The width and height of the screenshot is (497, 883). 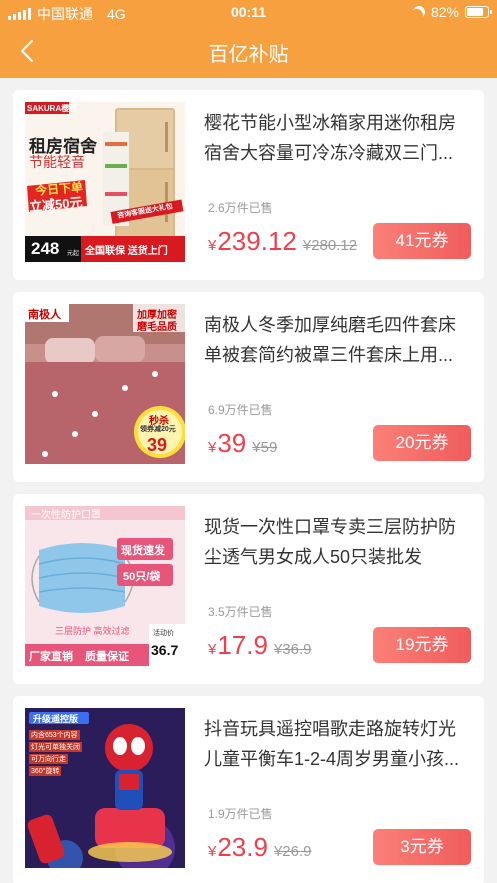 I want to click on app-header: 中国联通 4G 00:11 82% 百亿补贴, so click(x=248, y=39).